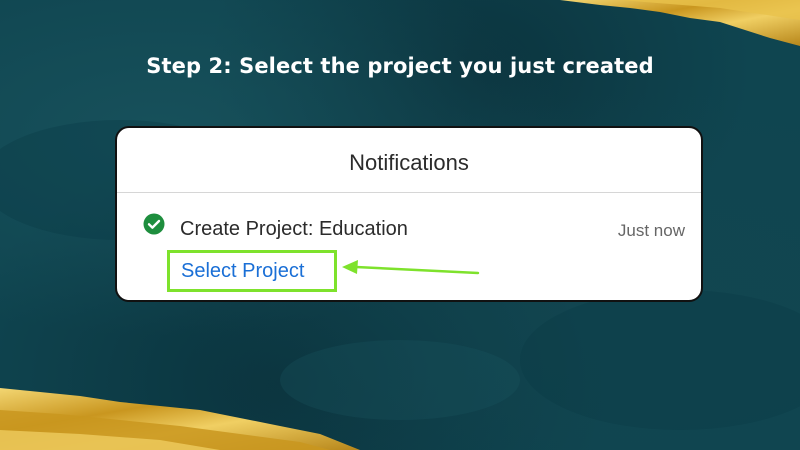 This screenshot has width=800, height=450. What do you see at coordinates (294, 229) in the screenshot?
I see `notification-title: Create Project: Education` at bounding box center [294, 229].